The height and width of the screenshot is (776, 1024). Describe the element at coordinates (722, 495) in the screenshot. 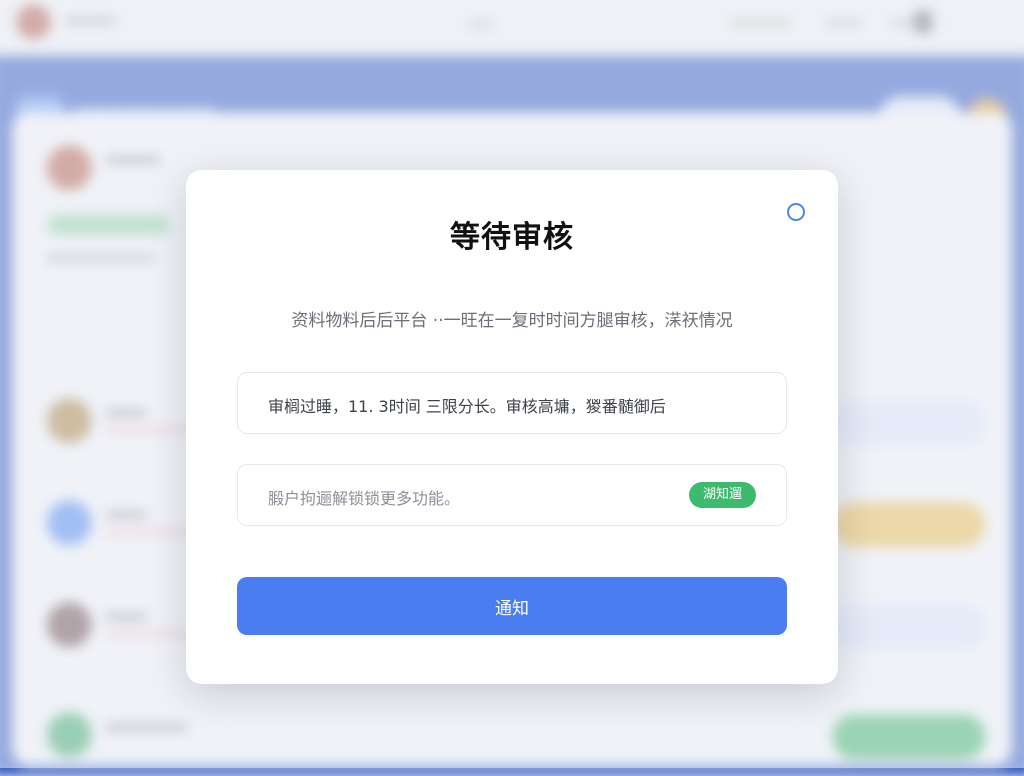

I see `notify-badge-button: 湖知遛` at that location.